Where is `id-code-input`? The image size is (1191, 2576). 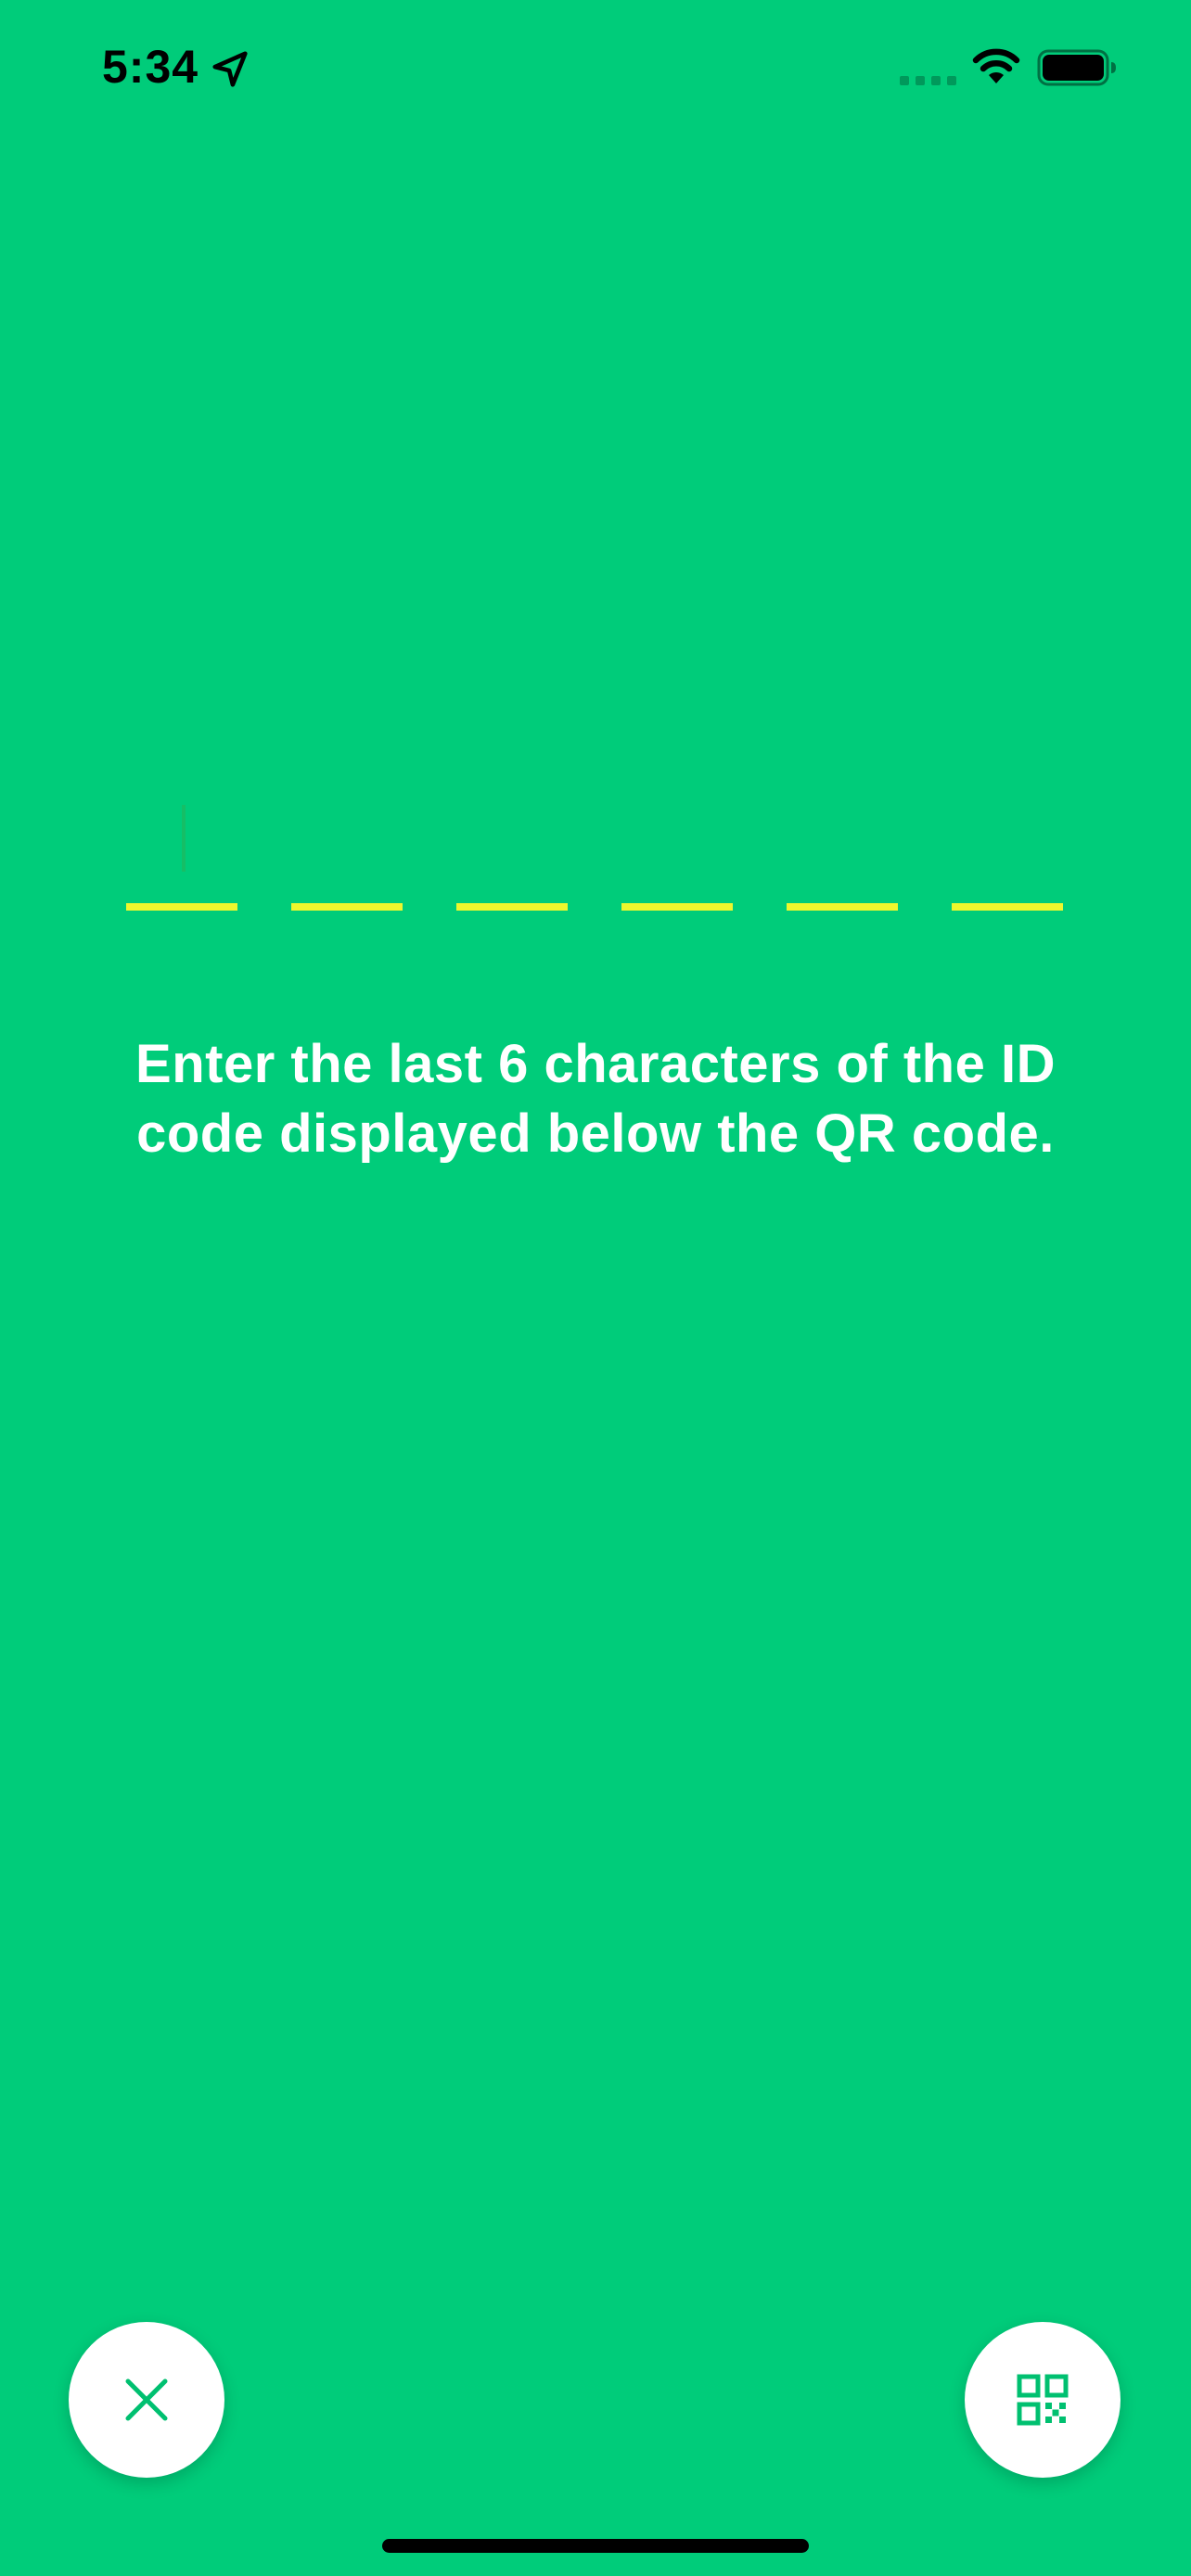
id-code-input is located at coordinates (595, 854).